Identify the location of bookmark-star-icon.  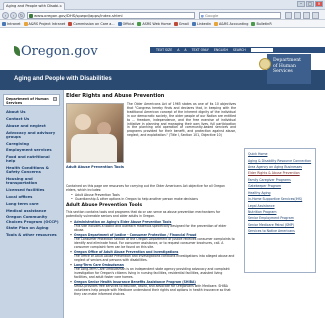
(297, 15).